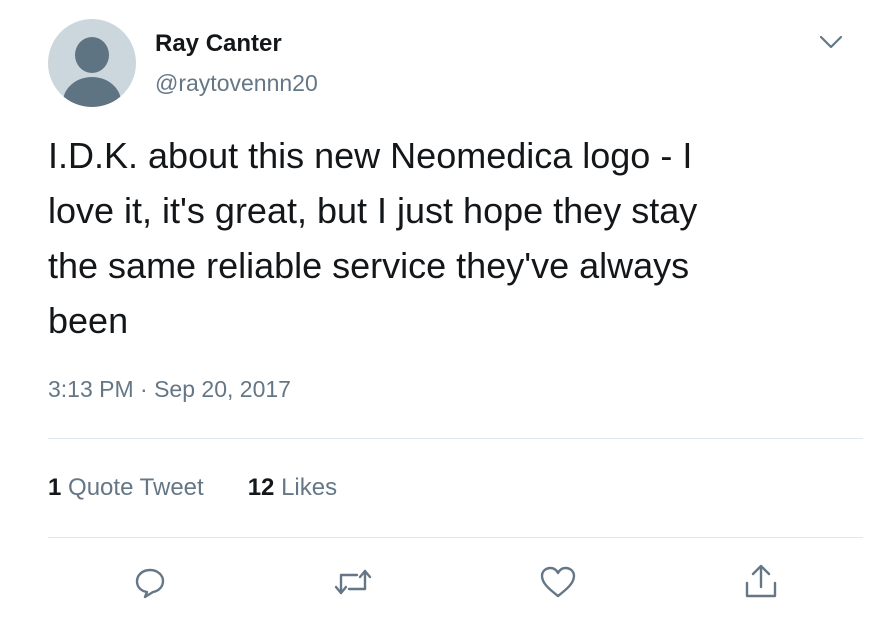 This screenshot has height=627, width=870. Describe the element at coordinates (150, 582) in the screenshot. I see `reply-icon` at that location.